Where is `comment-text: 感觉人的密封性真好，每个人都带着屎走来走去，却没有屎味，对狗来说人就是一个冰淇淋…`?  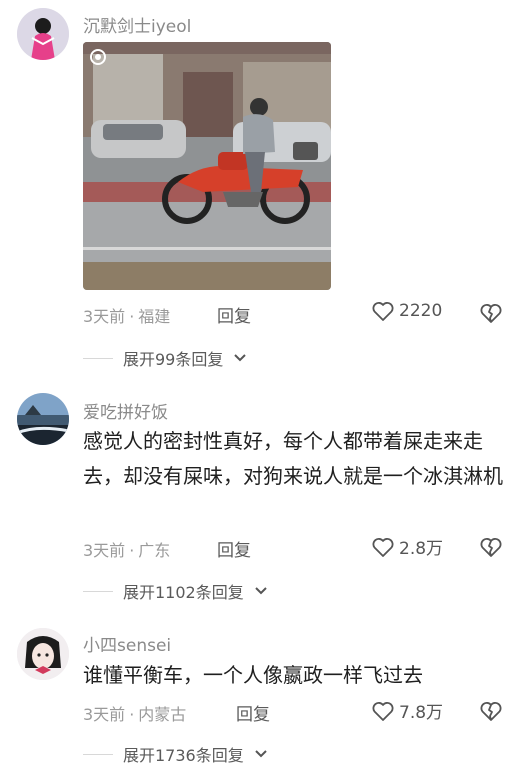
comment-text: 感觉人的密封性真好，每个人都带着屎走来走去，却没有屎味，对狗来说人就是一个冰淇淋… is located at coordinates (293, 458).